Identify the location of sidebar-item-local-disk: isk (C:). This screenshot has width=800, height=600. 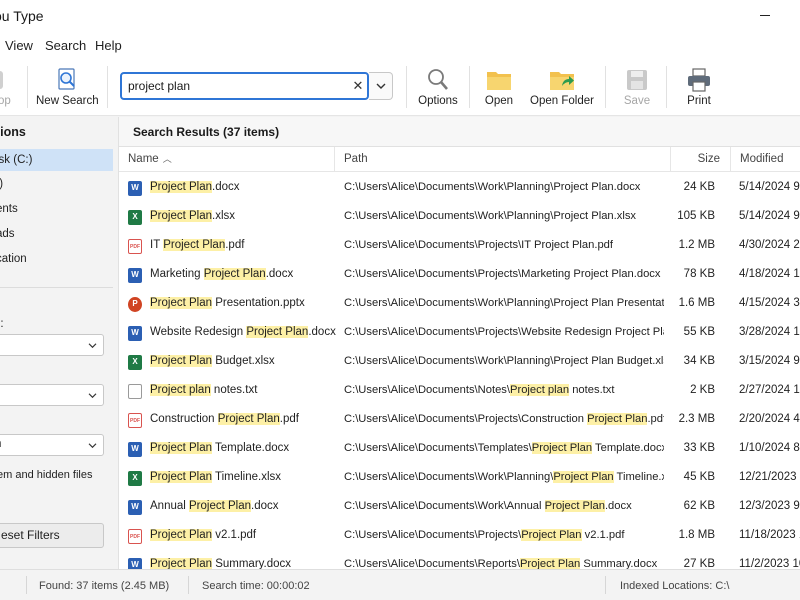
(56, 160).